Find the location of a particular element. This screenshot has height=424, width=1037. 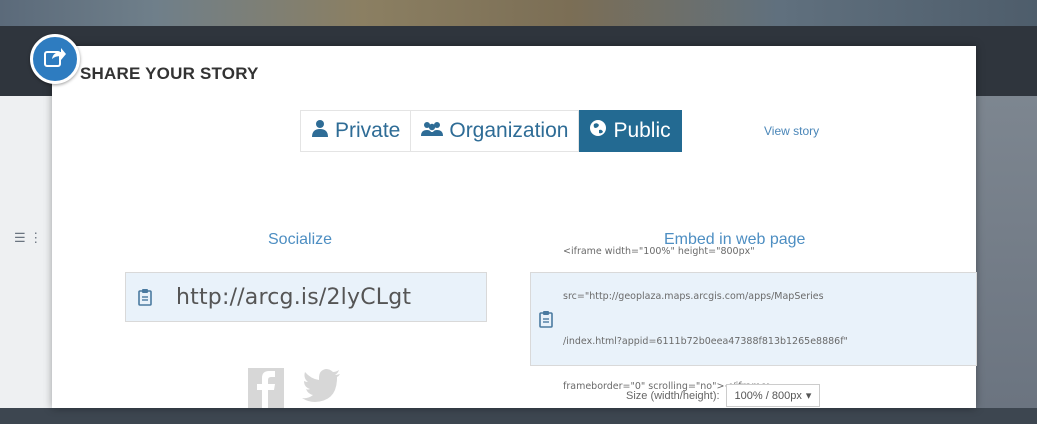

embed-code-line: <iframe width="100%" height="800px" is located at coordinates (659, 251).